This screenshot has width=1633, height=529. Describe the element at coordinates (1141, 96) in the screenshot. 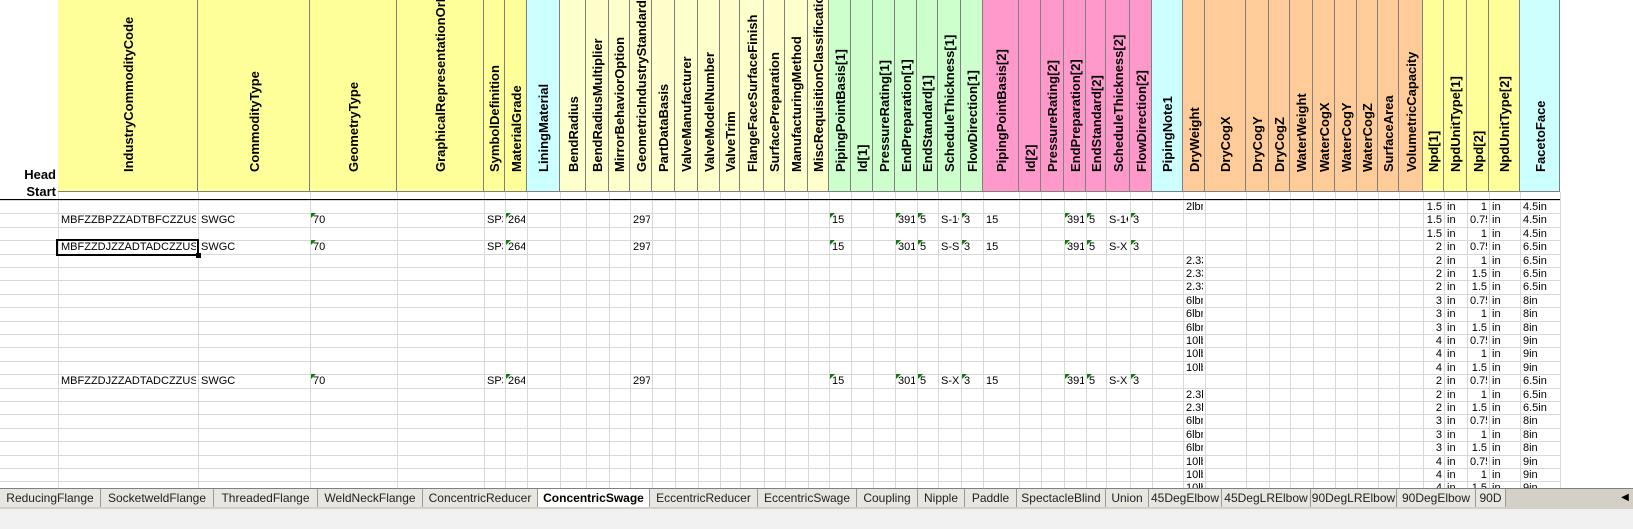

I see `column-header: FlowDirection[2]` at that location.